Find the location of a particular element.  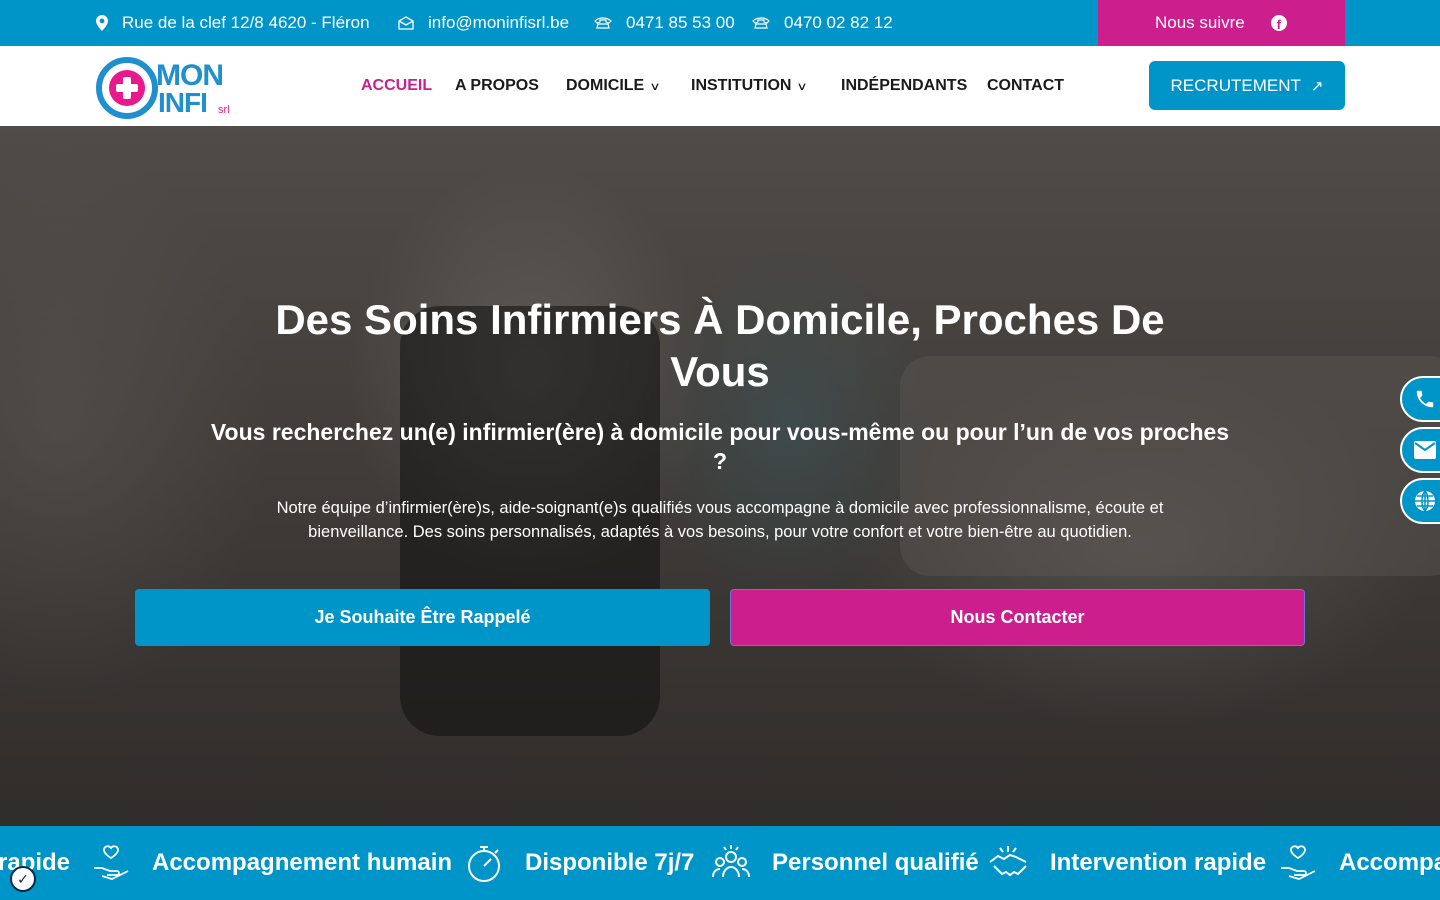

nav-item-institution: INSTITUTION ∨ is located at coordinates (750, 86).